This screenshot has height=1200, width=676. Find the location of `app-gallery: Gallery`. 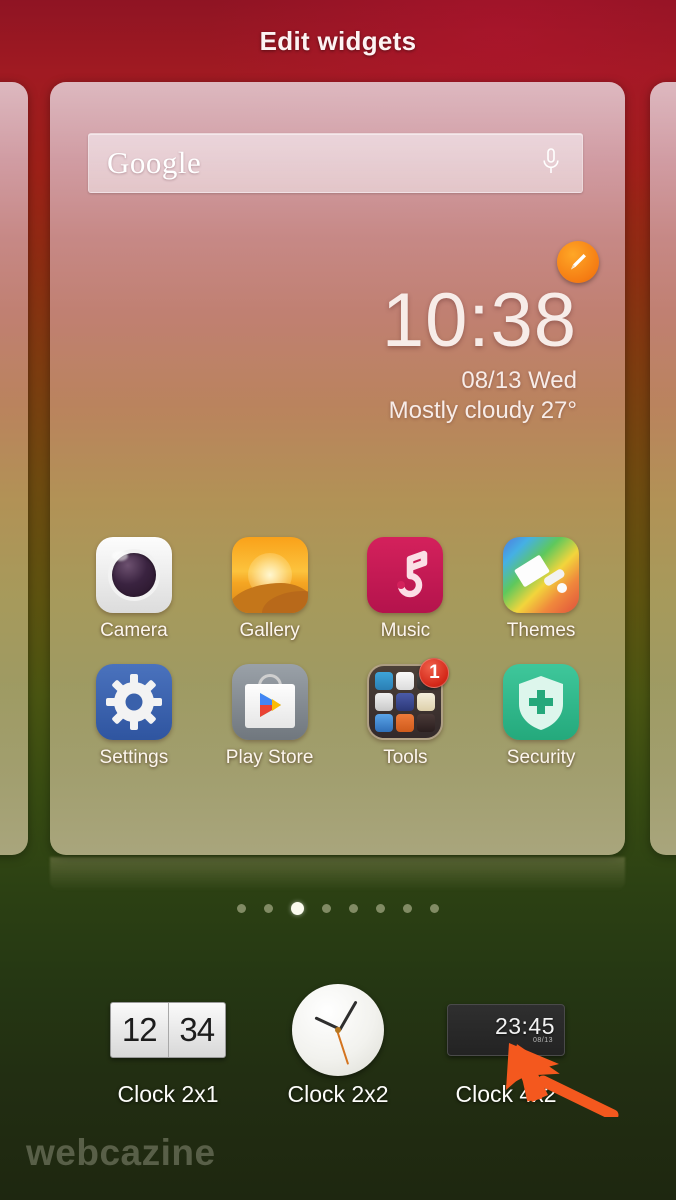

app-gallery: Gallery is located at coordinates (270, 589).